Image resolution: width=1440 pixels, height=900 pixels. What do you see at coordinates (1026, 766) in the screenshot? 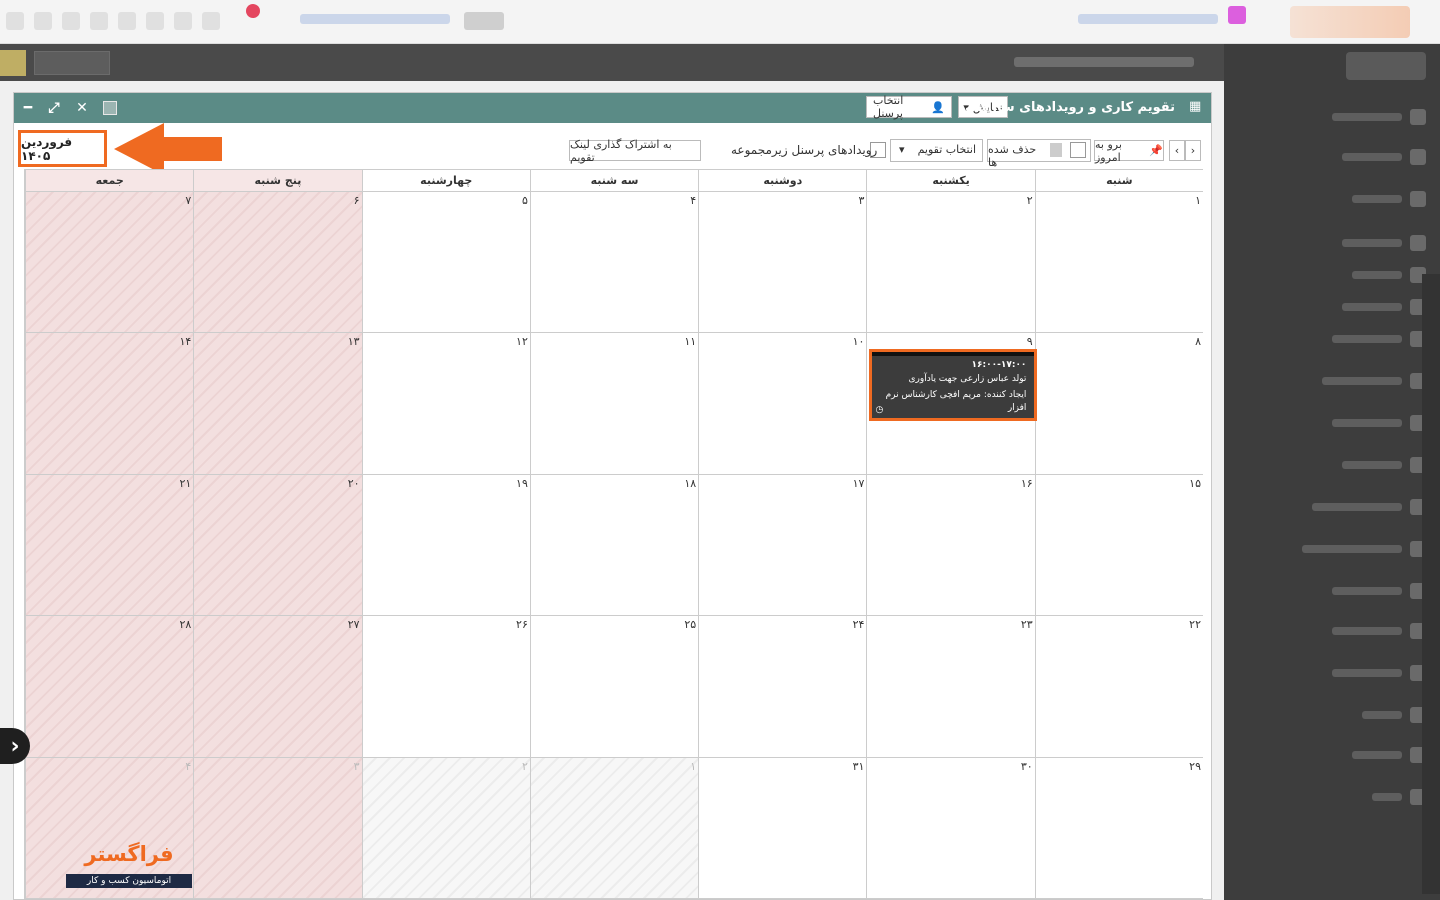
I see `day-number: ۳۰` at bounding box center [1026, 766].